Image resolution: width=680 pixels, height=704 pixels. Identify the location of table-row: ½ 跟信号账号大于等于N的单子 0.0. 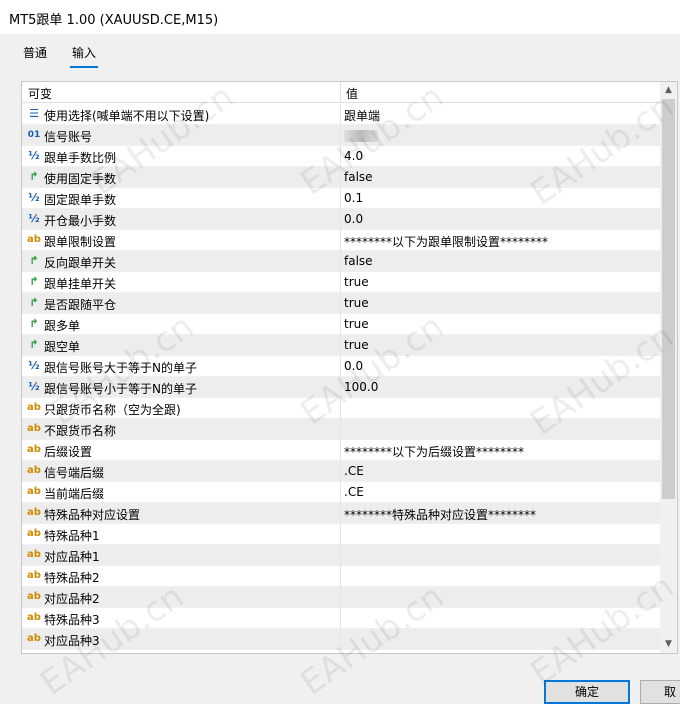
(341, 366).